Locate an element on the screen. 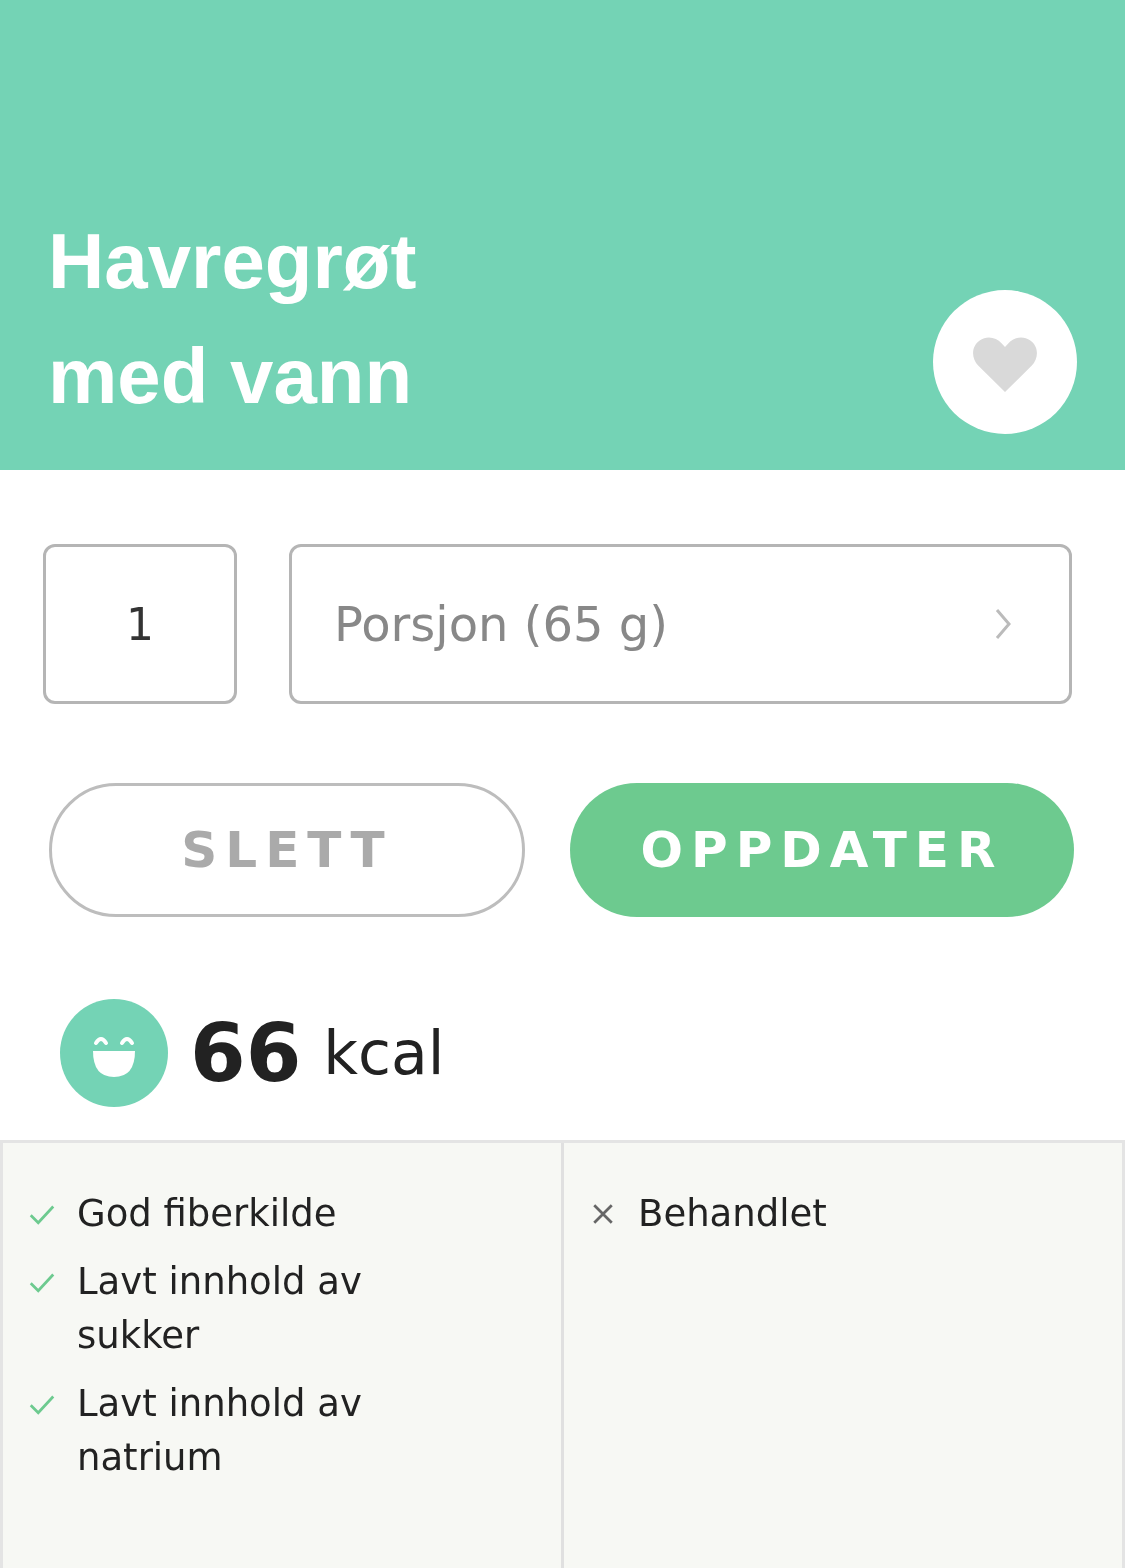 This screenshot has width=1125, height=1568. property-text: God fiberkilde is located at coordinates (207, 1214).